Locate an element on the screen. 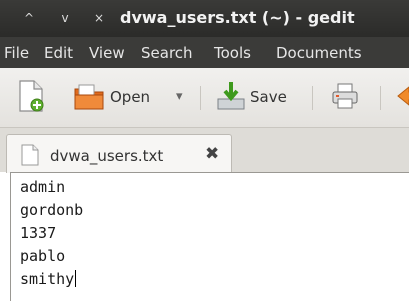 The height and width of the screenshot is (301, 409). editor-line: gordonb is located at coordinates (51, 210).